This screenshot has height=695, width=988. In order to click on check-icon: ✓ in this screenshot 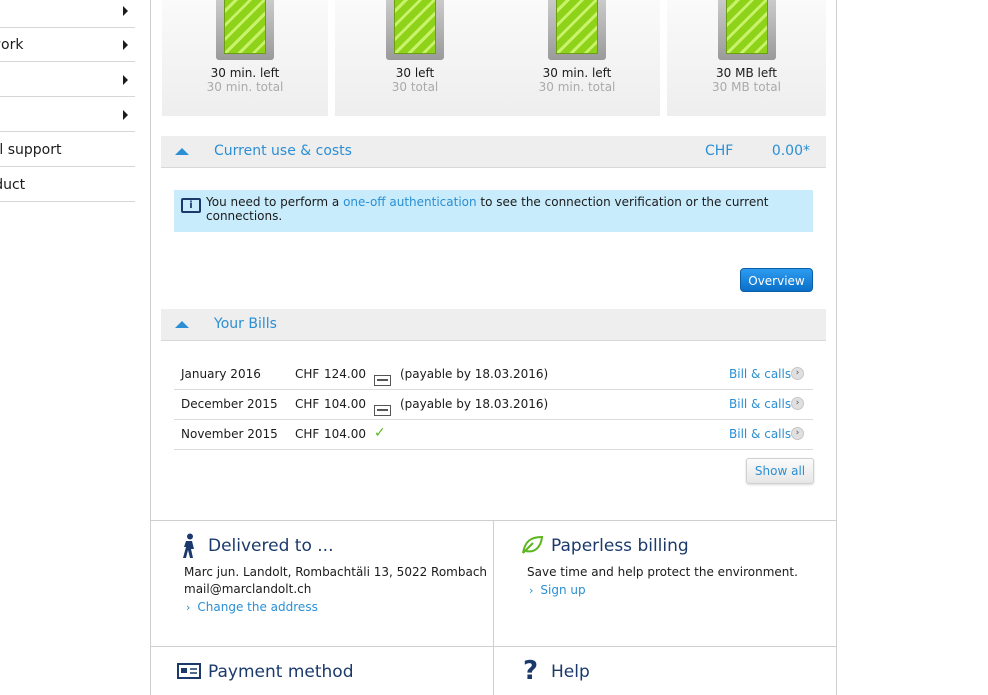, I will do `click(380, 433)`.